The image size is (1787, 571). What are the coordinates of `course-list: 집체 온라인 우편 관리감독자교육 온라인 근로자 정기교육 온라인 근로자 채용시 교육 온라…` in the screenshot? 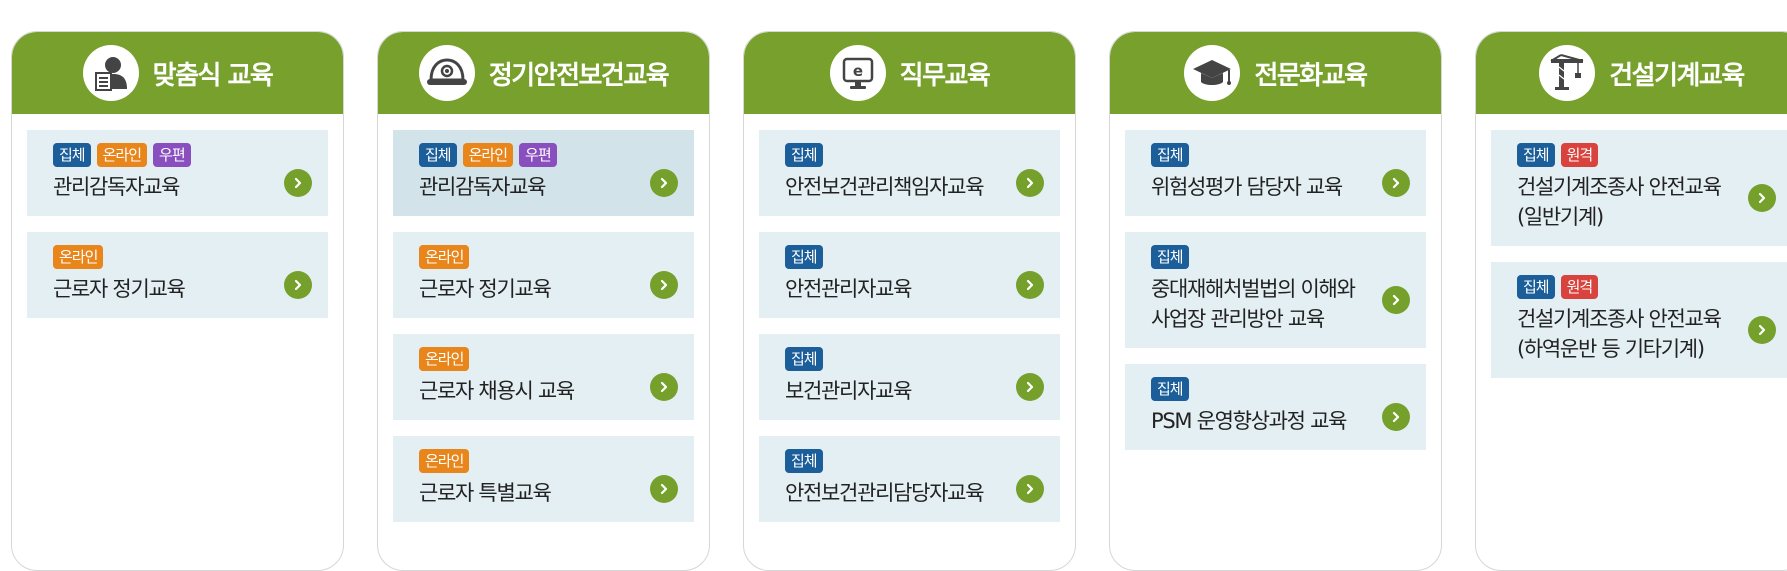 It's located at (543, 318).